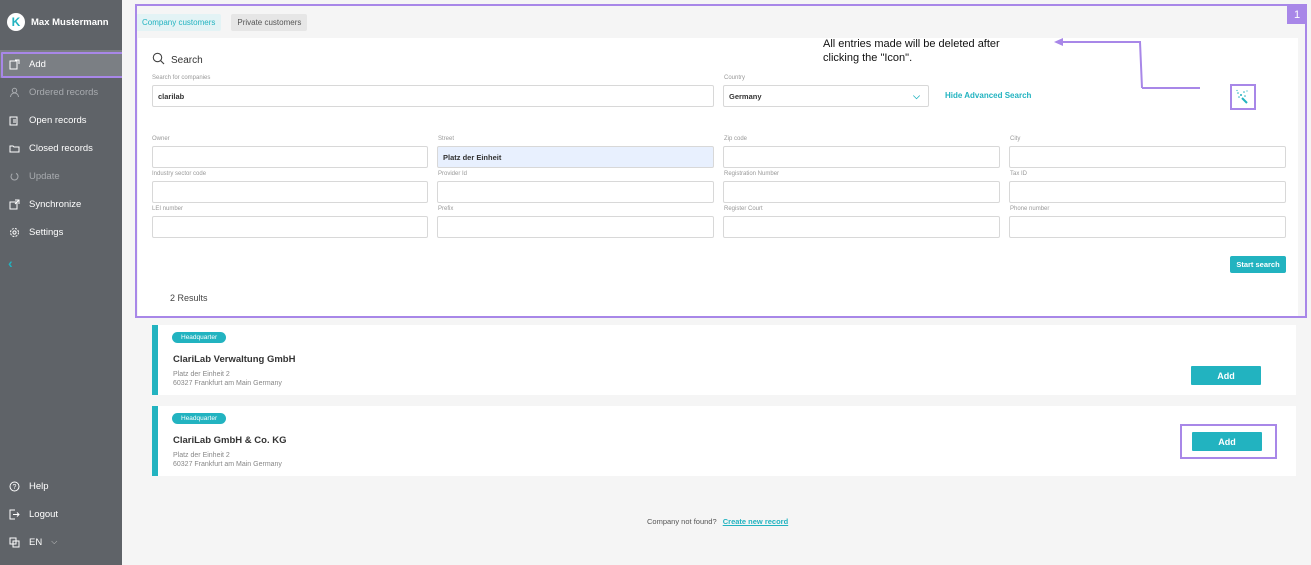 This screenshot has width=1311, height=565. What do you see at coordinates (575, 192) in the screenshot?
I see `provider-id-field` at bounding box center [575, 192].